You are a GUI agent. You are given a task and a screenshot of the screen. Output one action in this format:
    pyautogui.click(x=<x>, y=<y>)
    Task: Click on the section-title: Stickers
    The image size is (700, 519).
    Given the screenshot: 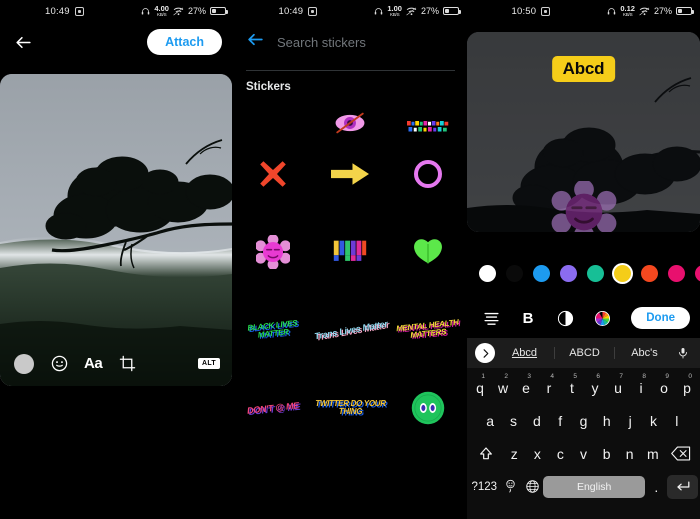 What is the action you would take?
    pyautogui.click(x=268, y=87)
    